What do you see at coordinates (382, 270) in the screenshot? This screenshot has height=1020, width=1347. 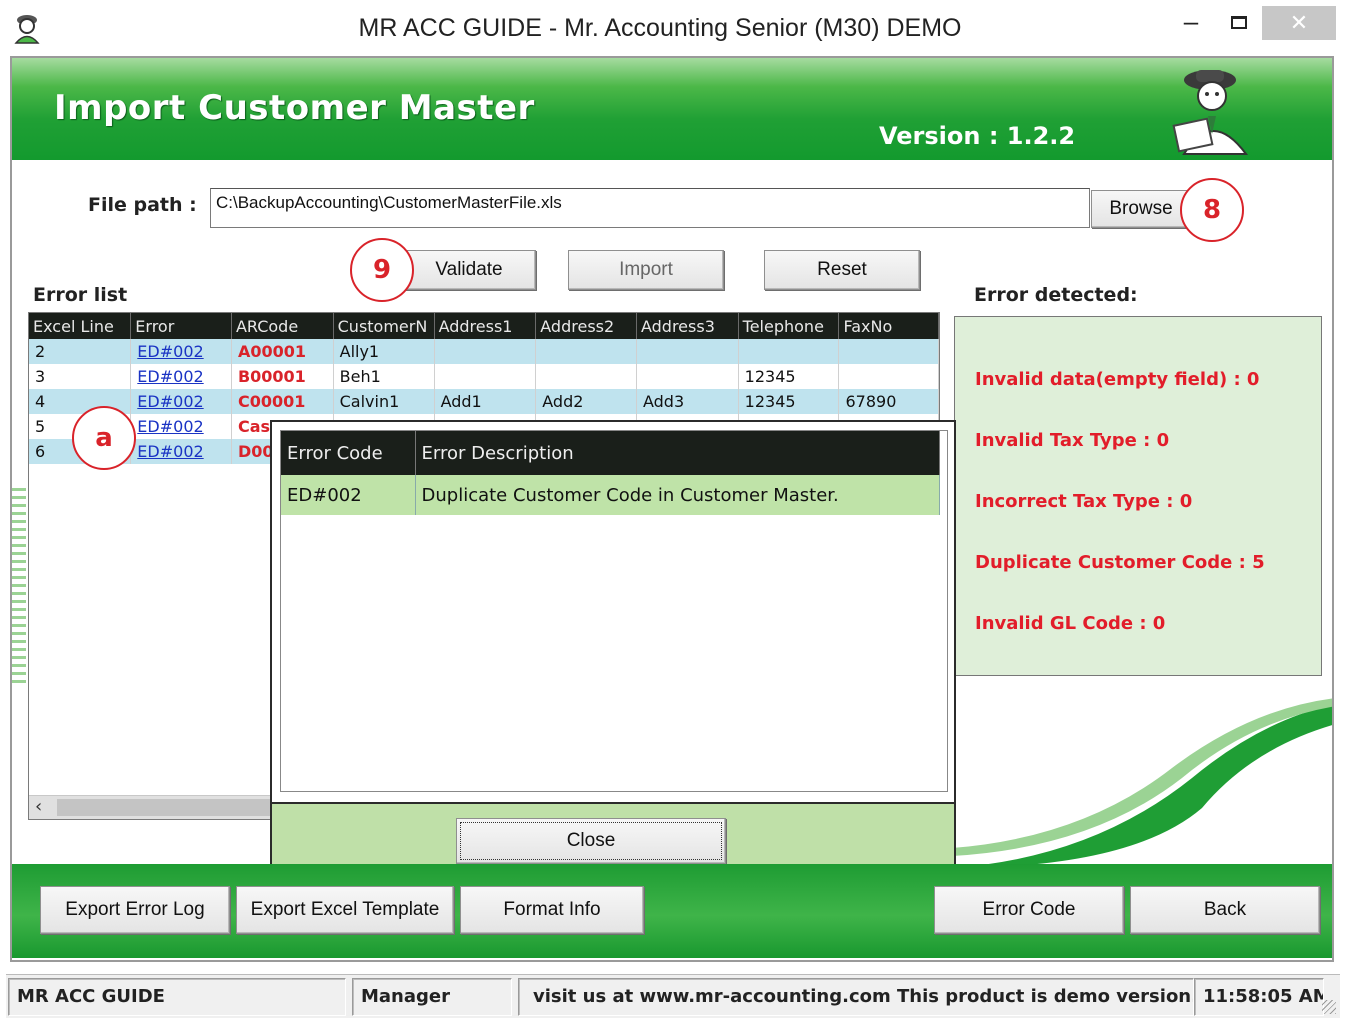 I see `callout-9: 9` at bounding box center [382, 270].